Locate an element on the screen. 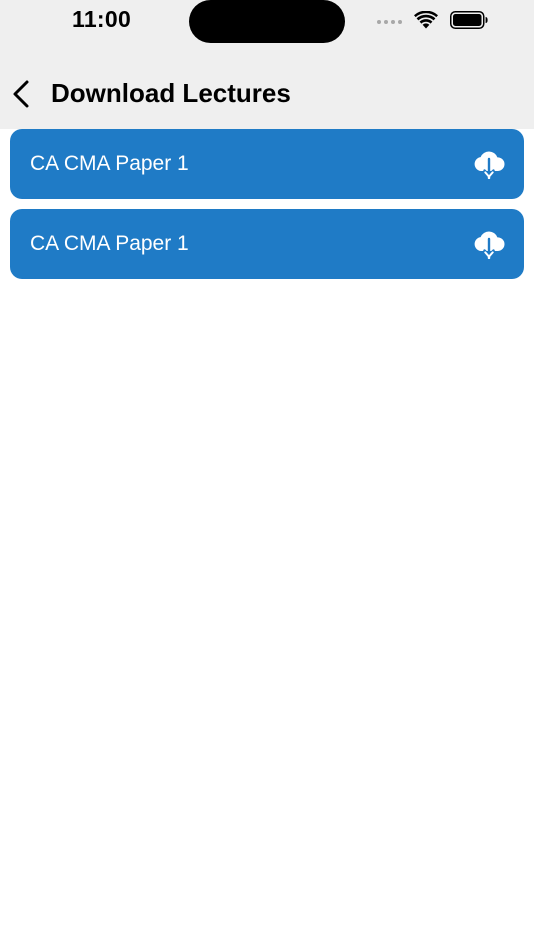 The image size is (534, 950). wifi-icon is located at coordinates (426, 20).